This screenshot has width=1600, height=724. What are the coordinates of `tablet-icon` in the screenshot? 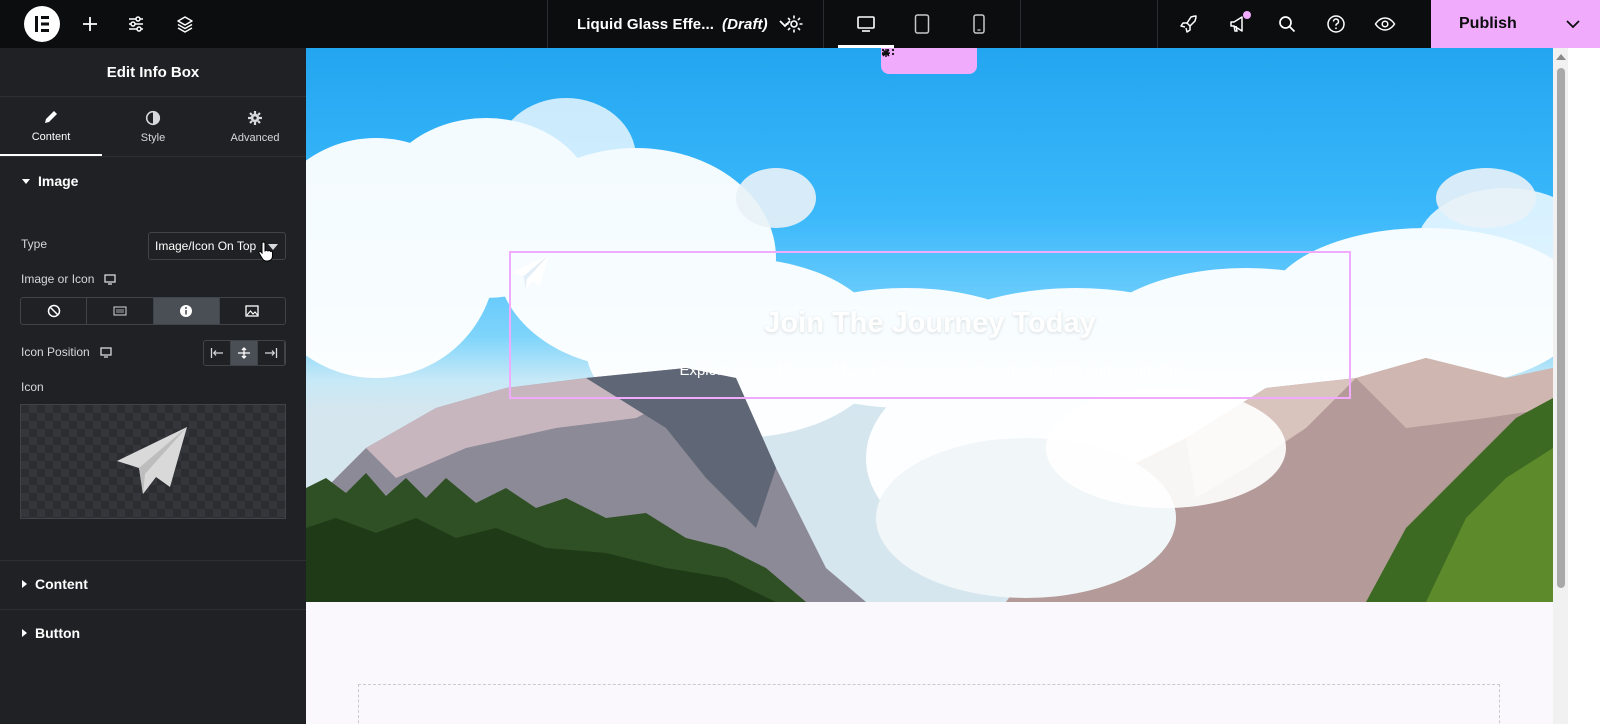 It's located at (922, 24).